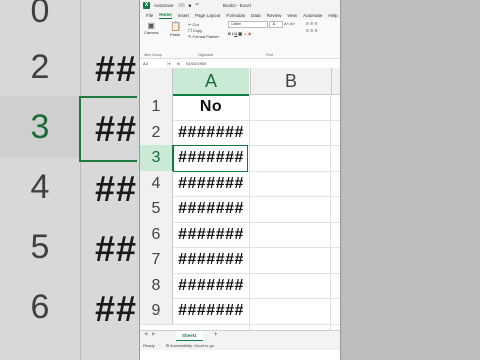  What do you see at coordinates (195, 24) in the screenshot?
I see `cut-button: Cut` at bounding box center [195, 24].